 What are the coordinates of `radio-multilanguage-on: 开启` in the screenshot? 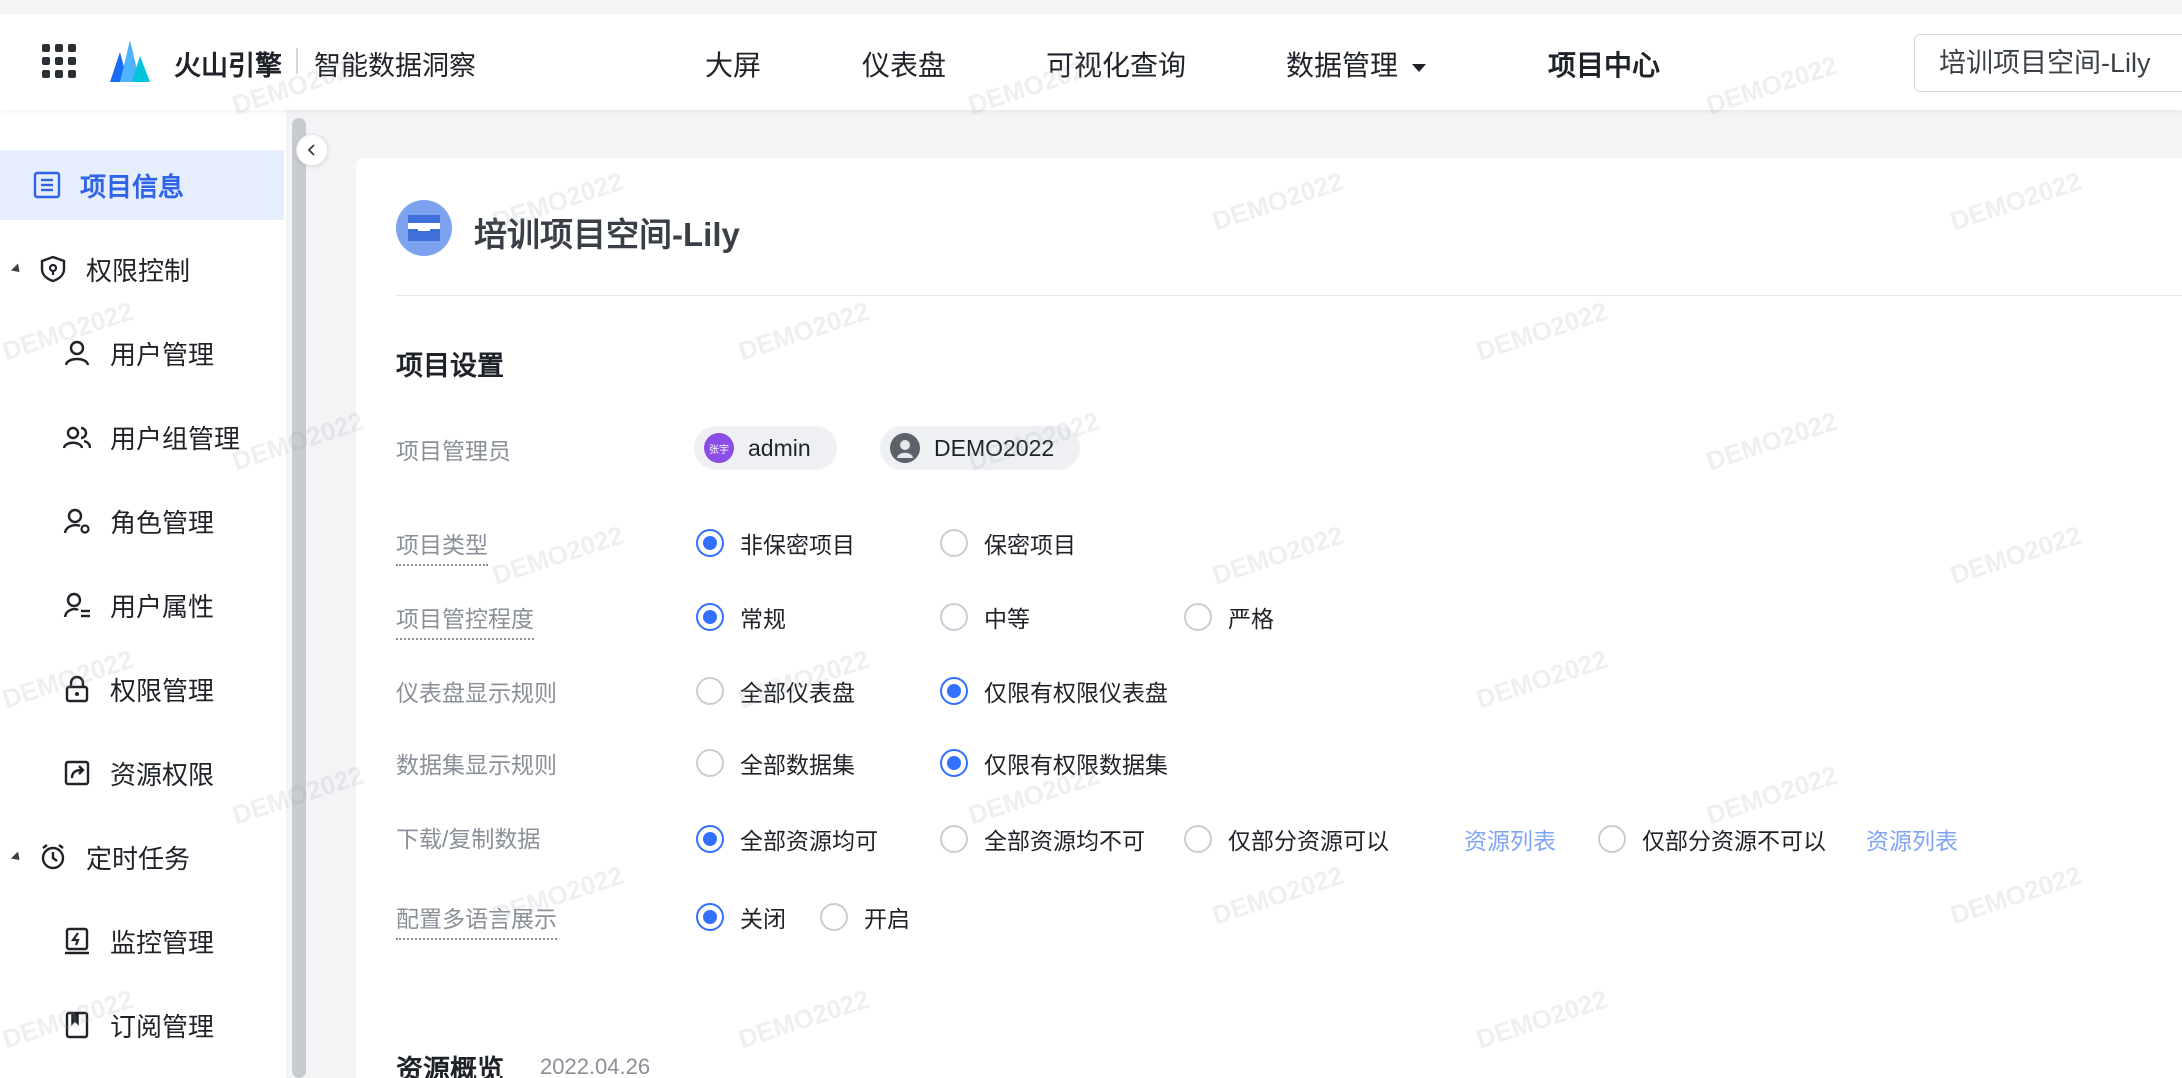 It's located at (865, 917).